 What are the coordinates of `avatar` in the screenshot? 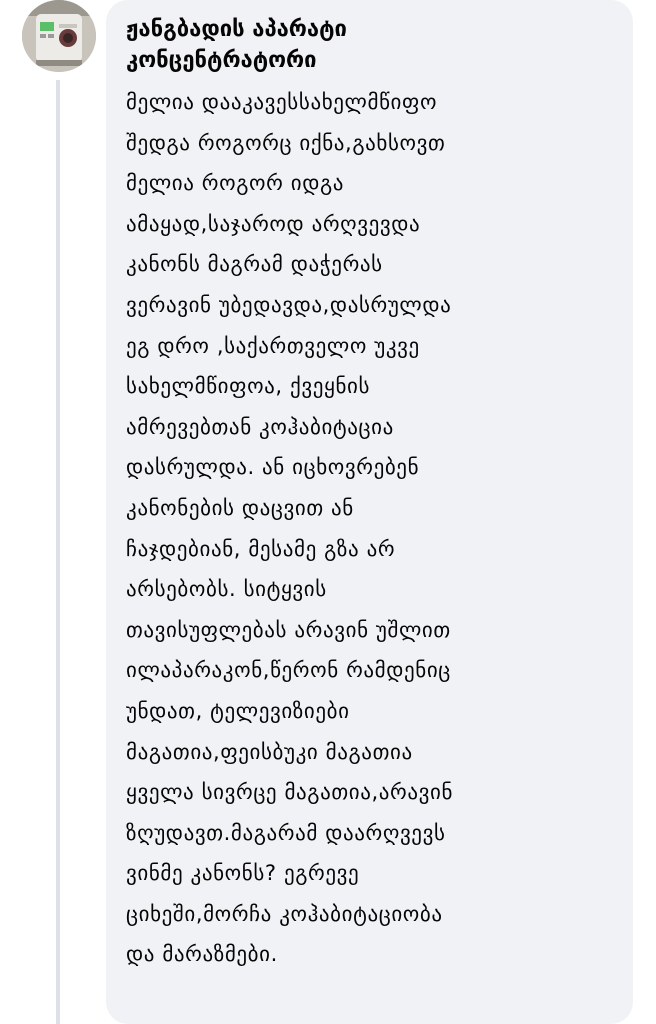 It's located at (59, 36).